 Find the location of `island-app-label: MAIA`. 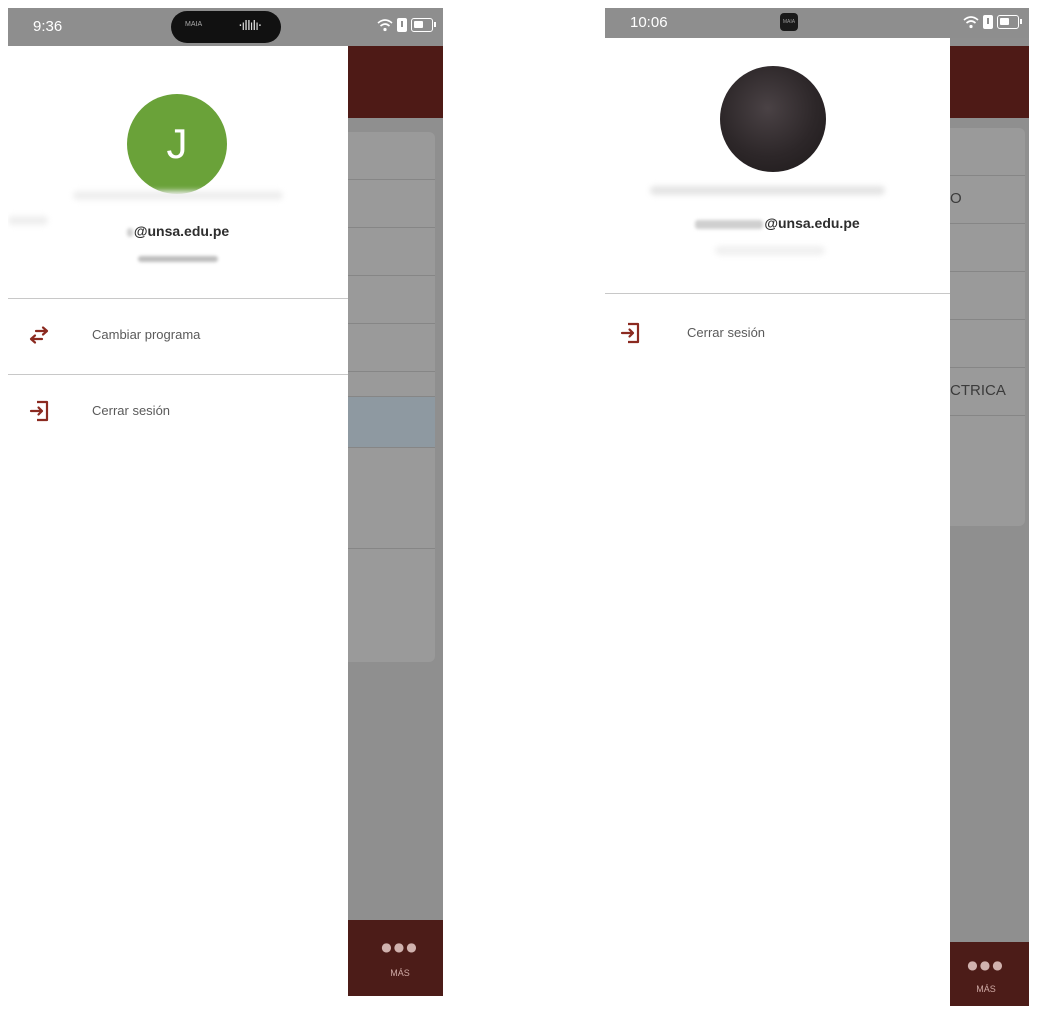

island-app-label: MAIA is located at coordinates (194, 24).